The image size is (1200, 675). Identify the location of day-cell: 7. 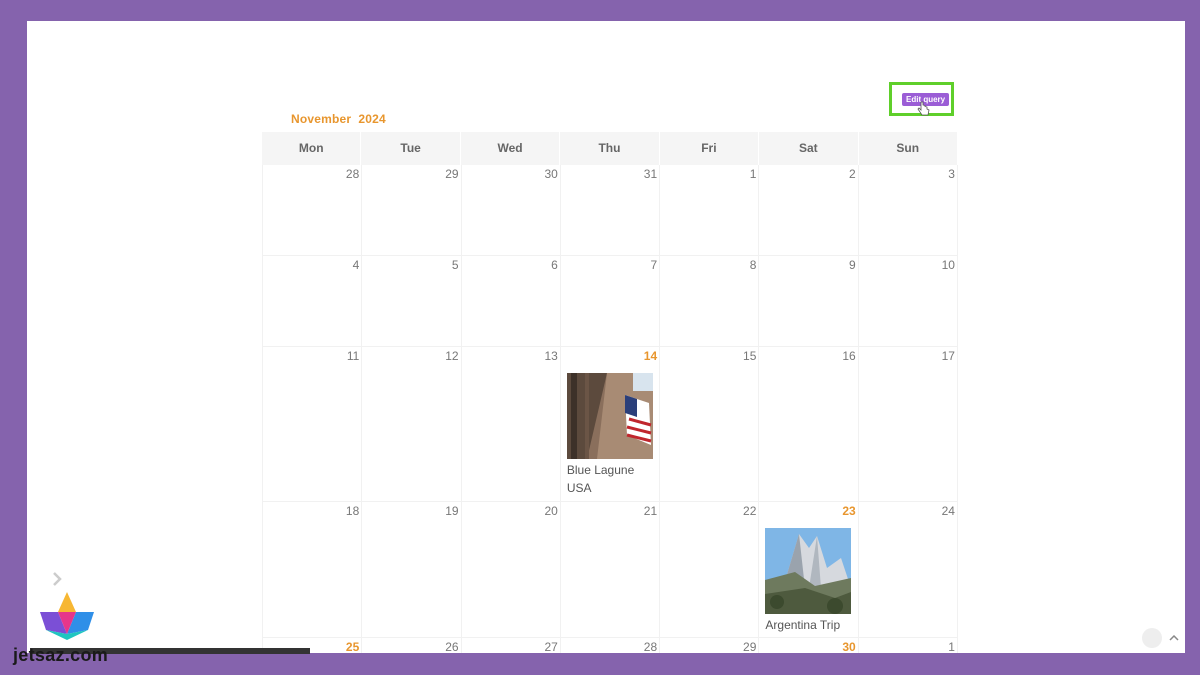
(611, 301).